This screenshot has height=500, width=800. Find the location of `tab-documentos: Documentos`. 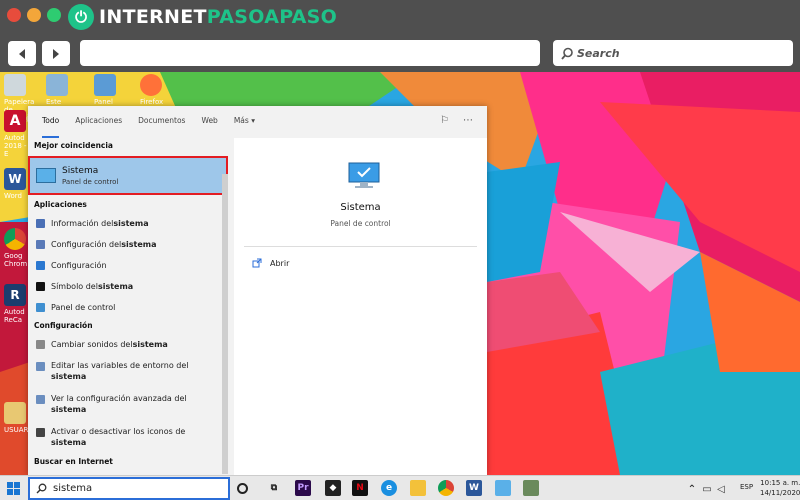

tab-documentos: Documentos is located at coordinates (161, 122).